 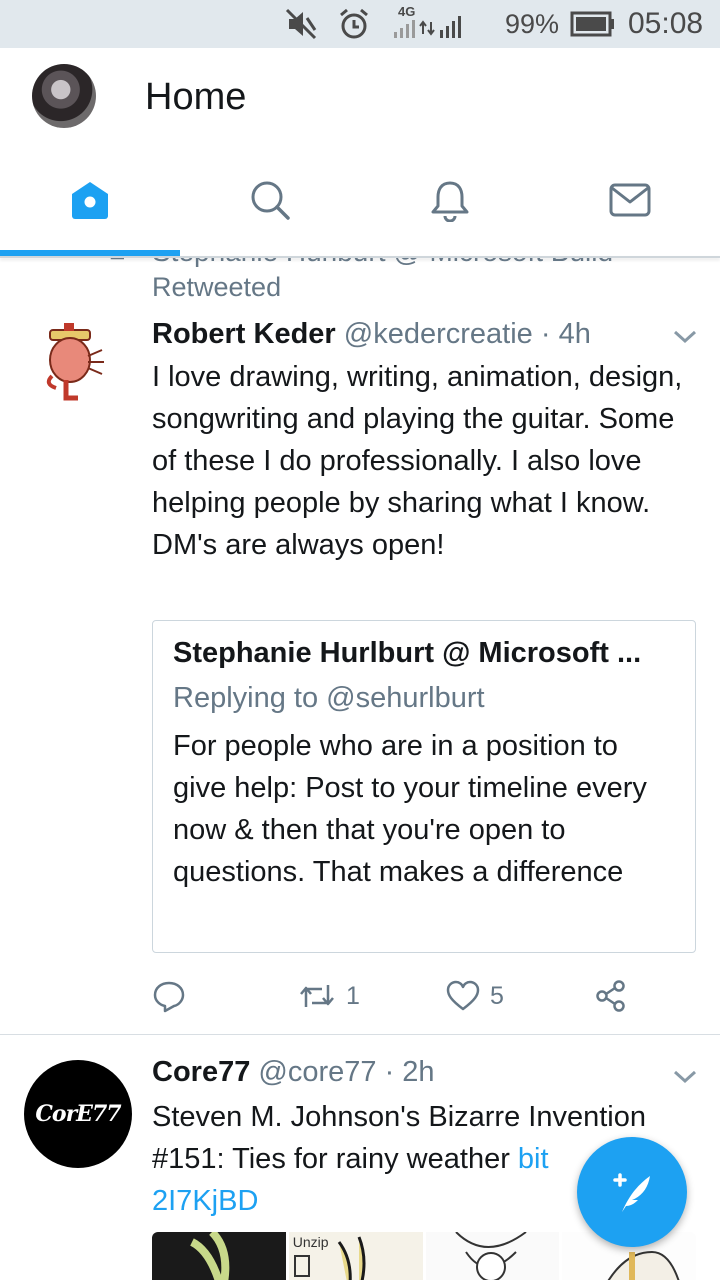 What do you see at coordinates (565, 334) in the screenshot?
I see `tweet-time: · 4h` at bounding box center [565, 334].